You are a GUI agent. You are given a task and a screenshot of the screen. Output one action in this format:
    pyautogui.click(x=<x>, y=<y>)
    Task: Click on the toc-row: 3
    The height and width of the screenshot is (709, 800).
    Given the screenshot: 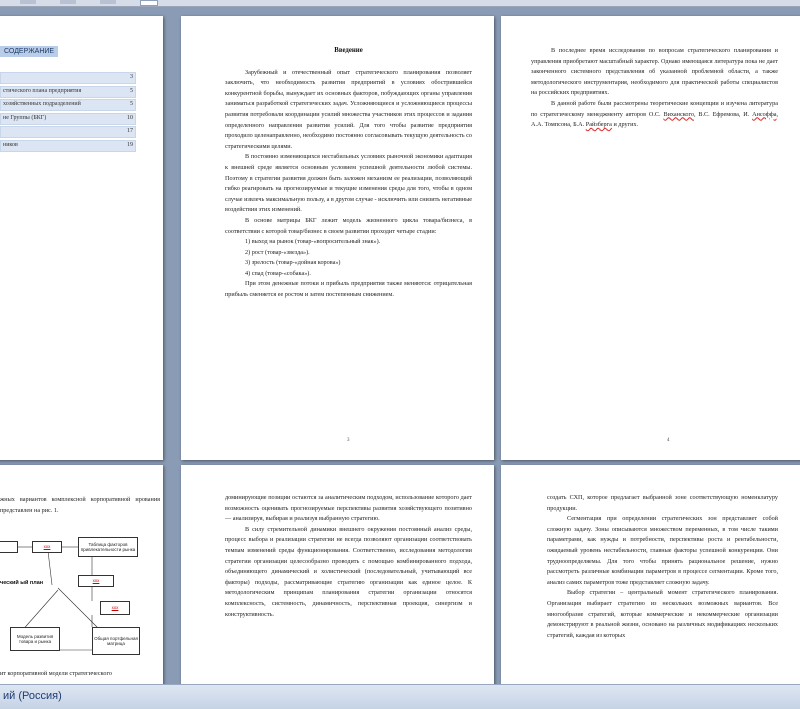 What is the action you would take?
    pyautogui.click(x=68, y=78)
    